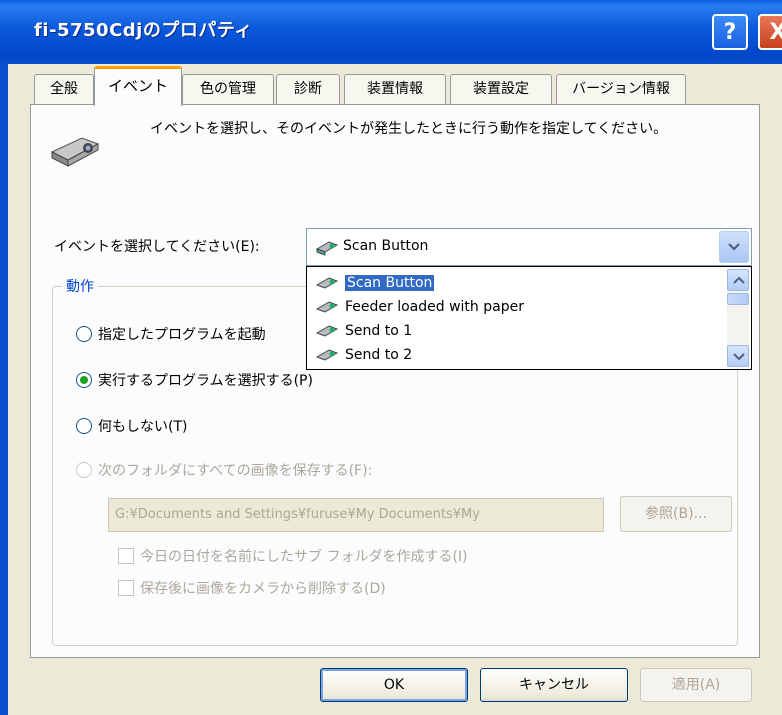 Image resolution: width=782 pixels, height=715 pixels. Describe the element at coordinates (529, 247) in the screenshot. I see `event-select: Scan Button` at that location.